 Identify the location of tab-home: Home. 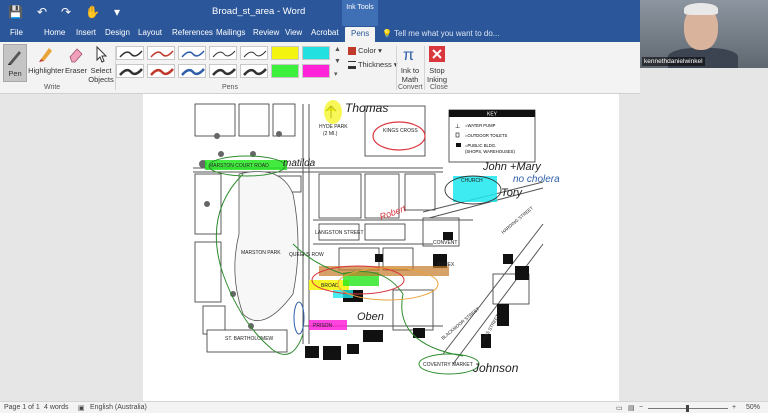
(54, 32).